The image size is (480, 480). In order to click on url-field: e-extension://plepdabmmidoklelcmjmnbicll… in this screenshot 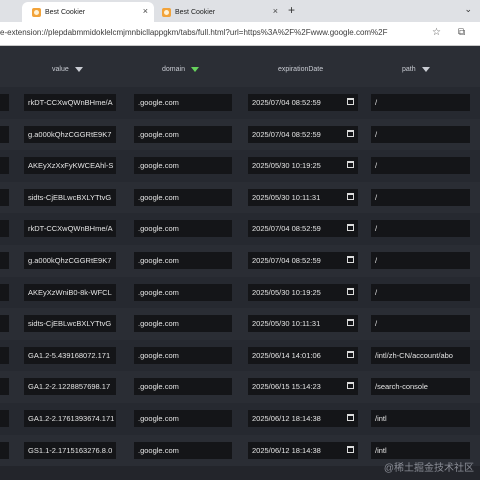, I will do `click(210, 32)`.